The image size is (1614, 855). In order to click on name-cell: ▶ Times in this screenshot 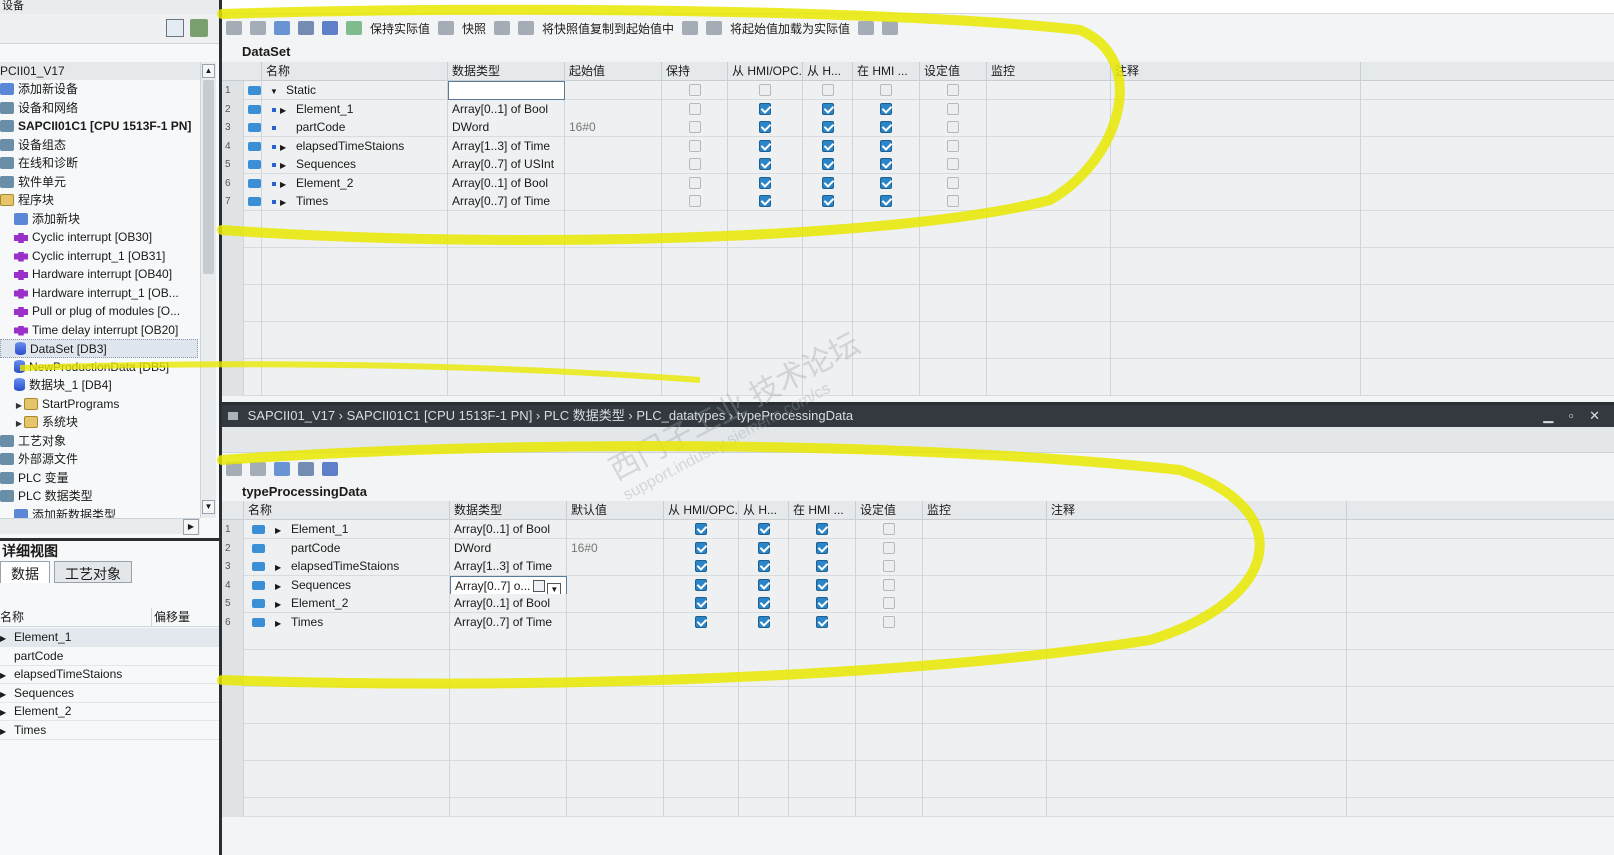, I will do `click(355, 201)`.